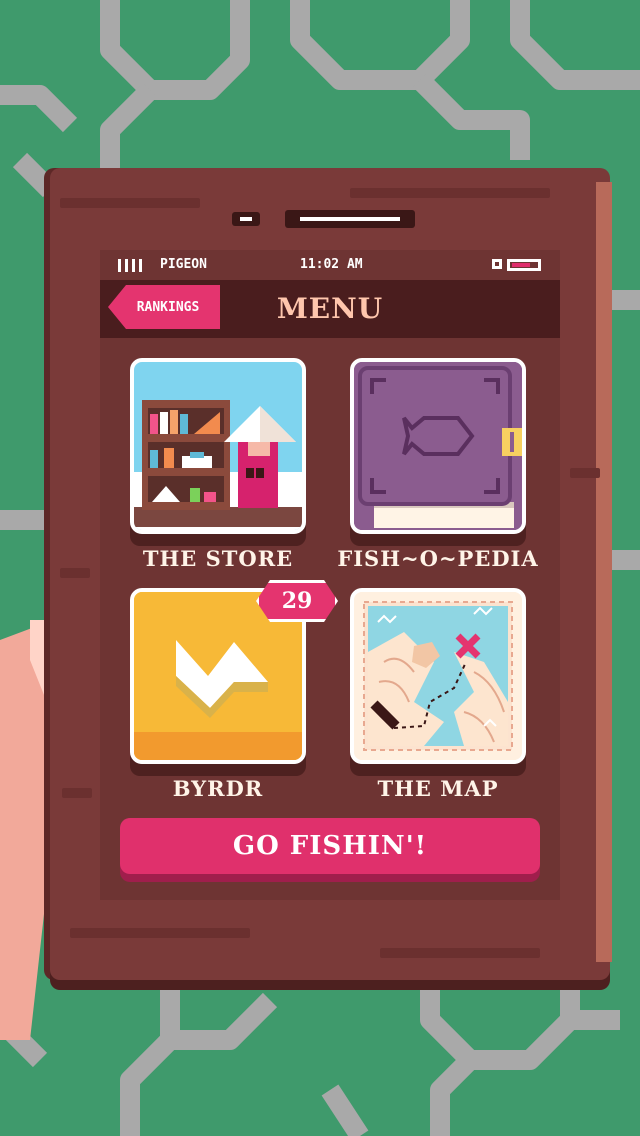 The image size is (640, 1136). What do you see at coordinates (604, 572) in the screenshot?
I see `phone-edge` at bounding box center [604, 572].